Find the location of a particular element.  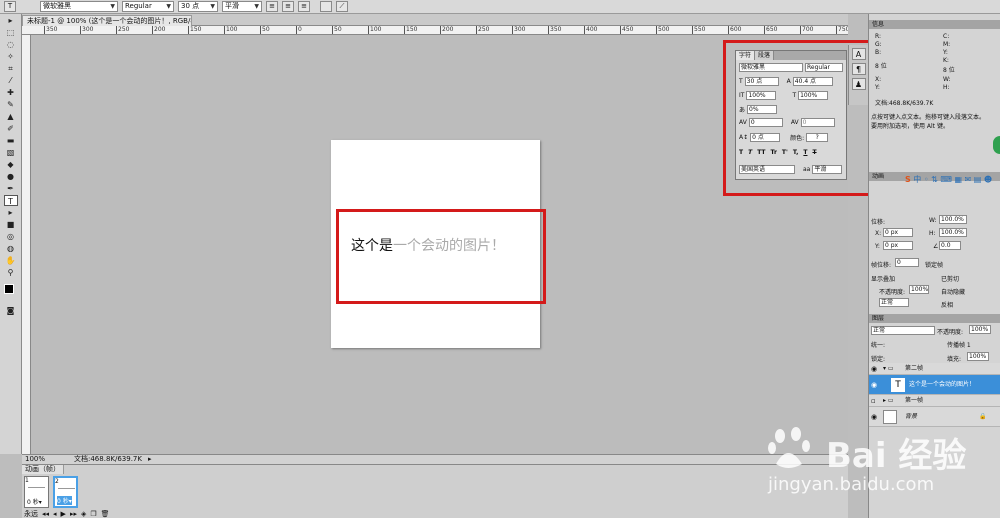

play-icon: ▶ is located at coordinates (63, 514).